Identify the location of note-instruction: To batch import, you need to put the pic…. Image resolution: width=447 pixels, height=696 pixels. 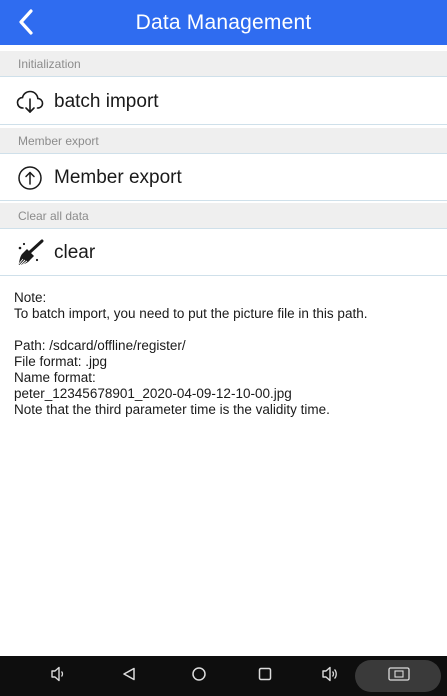
(191, 313).